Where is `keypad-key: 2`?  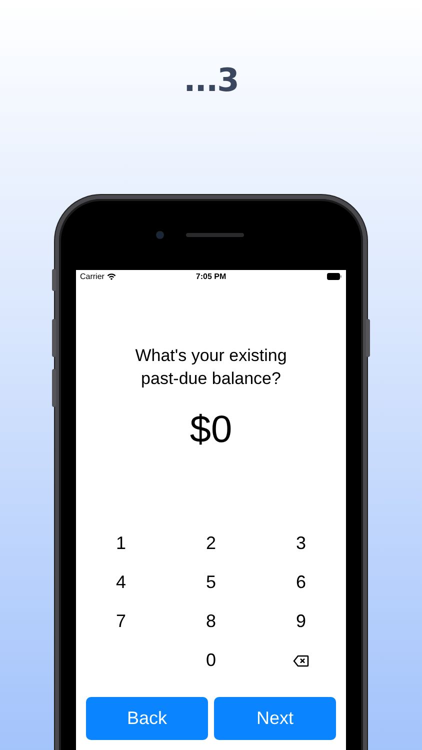 keypad-key: 2 is located at coordinates (211, 543).